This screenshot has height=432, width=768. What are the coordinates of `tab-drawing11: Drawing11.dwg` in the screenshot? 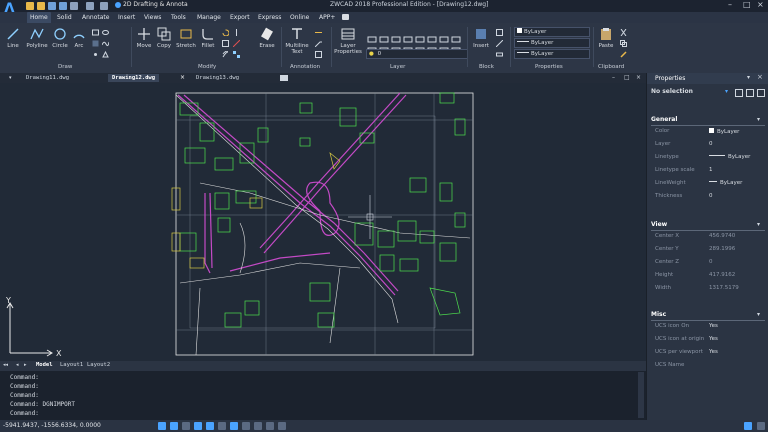 It's located at (47, 78).